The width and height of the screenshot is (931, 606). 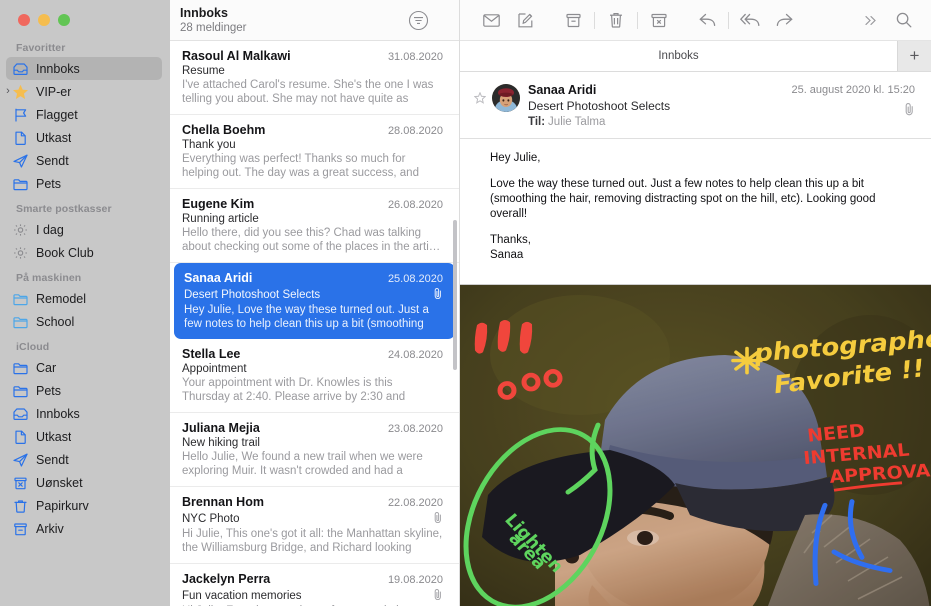 What do you see at coordinates (84, 114) in the screenshot?
I see `sidebar-item-flagget: Flagget` at bounding box center [84, 114].